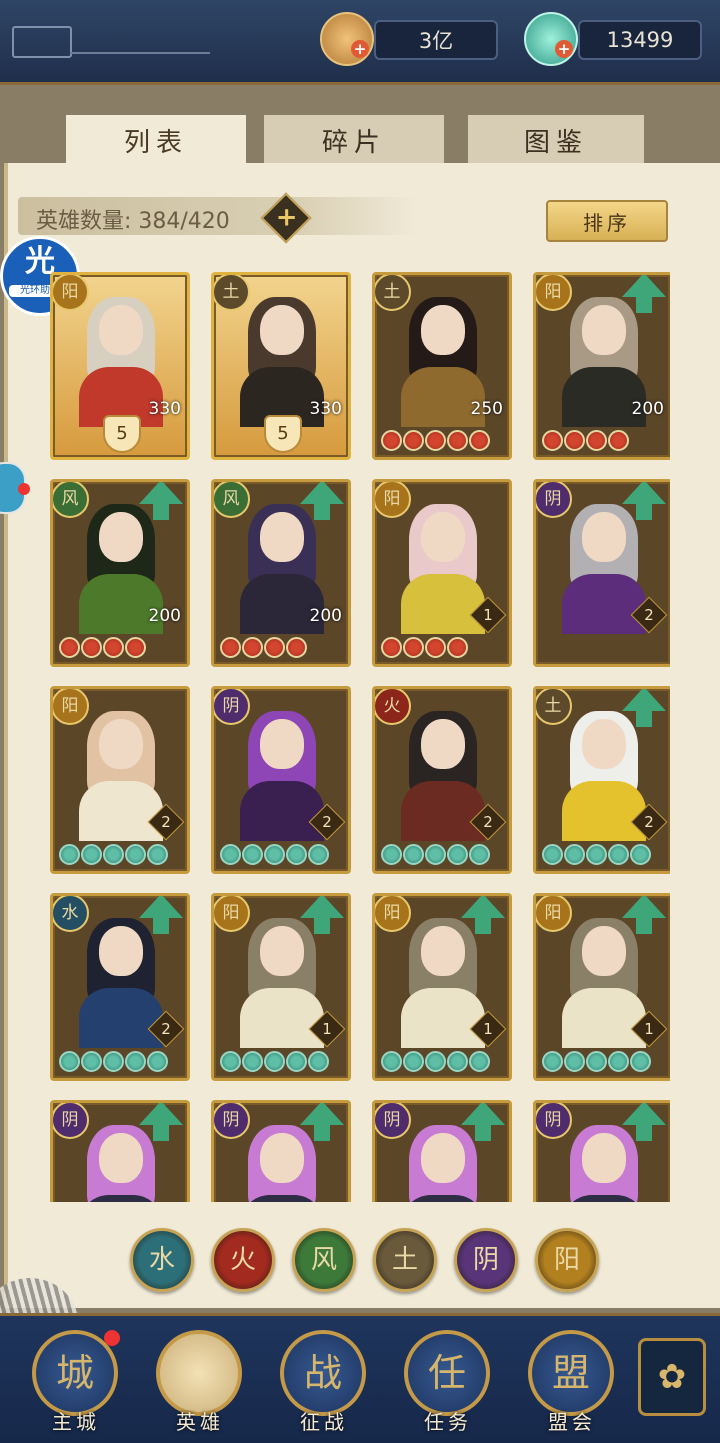  I want to click on element-filter-bar, so click(360, 1262).